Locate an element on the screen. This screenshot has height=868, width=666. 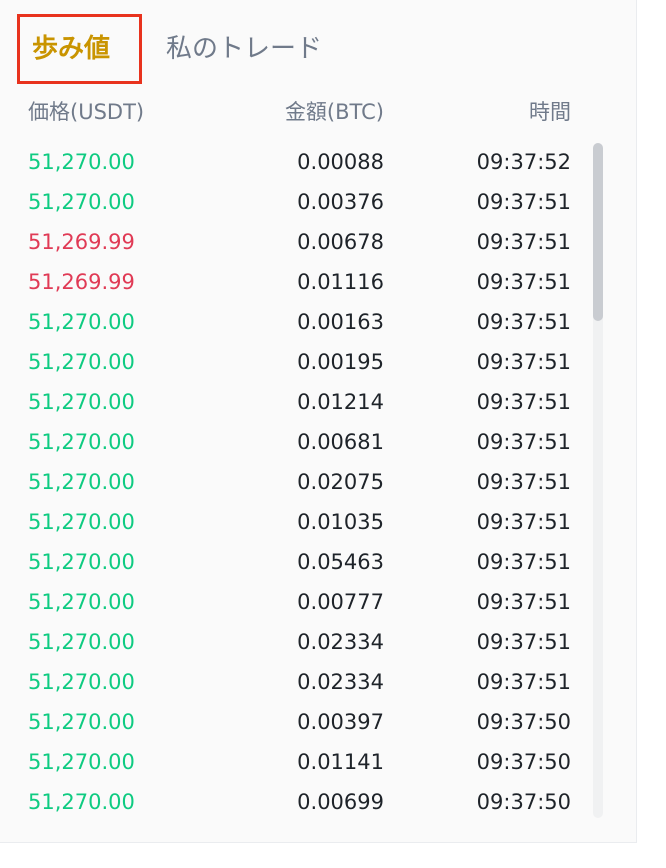
column-header-price: 価格(USDT) is located at coordinates (86, 112).